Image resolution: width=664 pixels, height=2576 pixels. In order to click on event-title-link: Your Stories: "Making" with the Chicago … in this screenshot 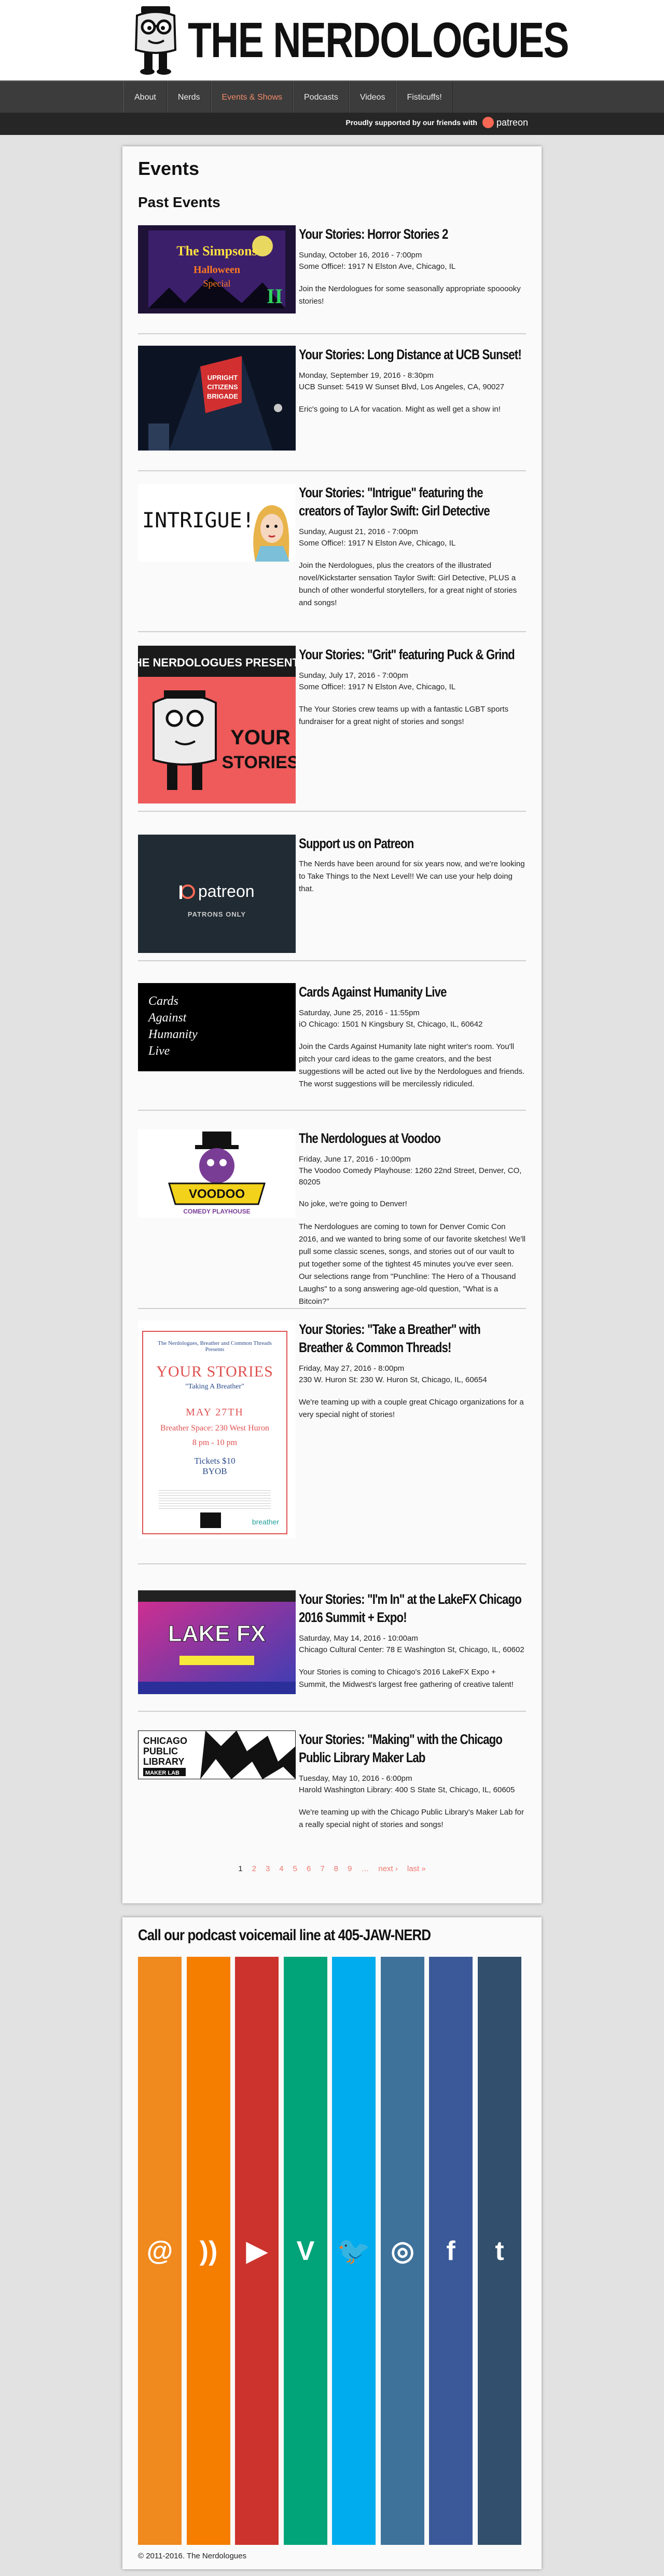, I will do `click(412, 1748)`.